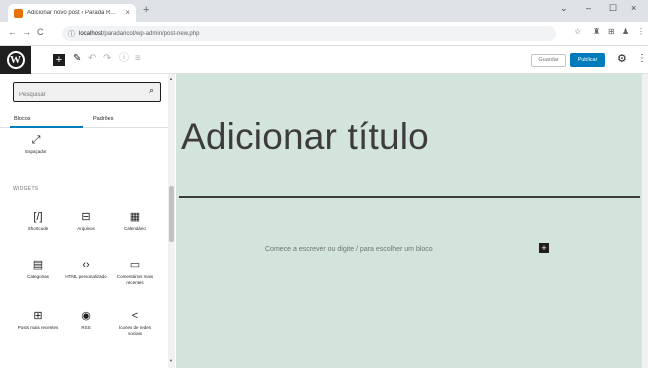 The image size is (648, 368). I want to click on block-item-label: HTML personalizado, so click(86, 276).